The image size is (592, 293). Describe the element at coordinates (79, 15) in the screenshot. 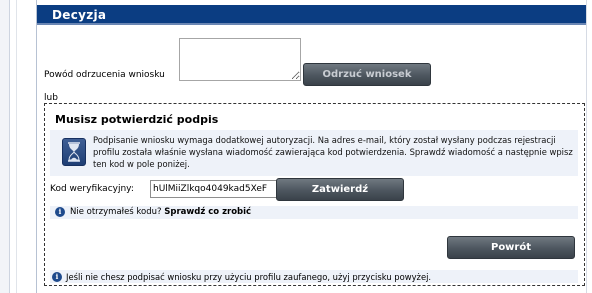

I see `panel-title: Decyzja` at that location.